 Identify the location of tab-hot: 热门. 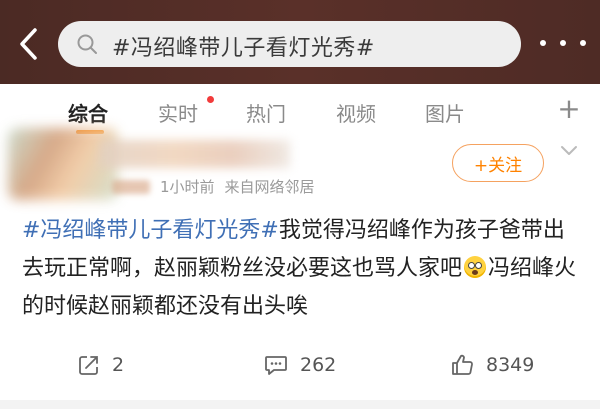
(266, 112).